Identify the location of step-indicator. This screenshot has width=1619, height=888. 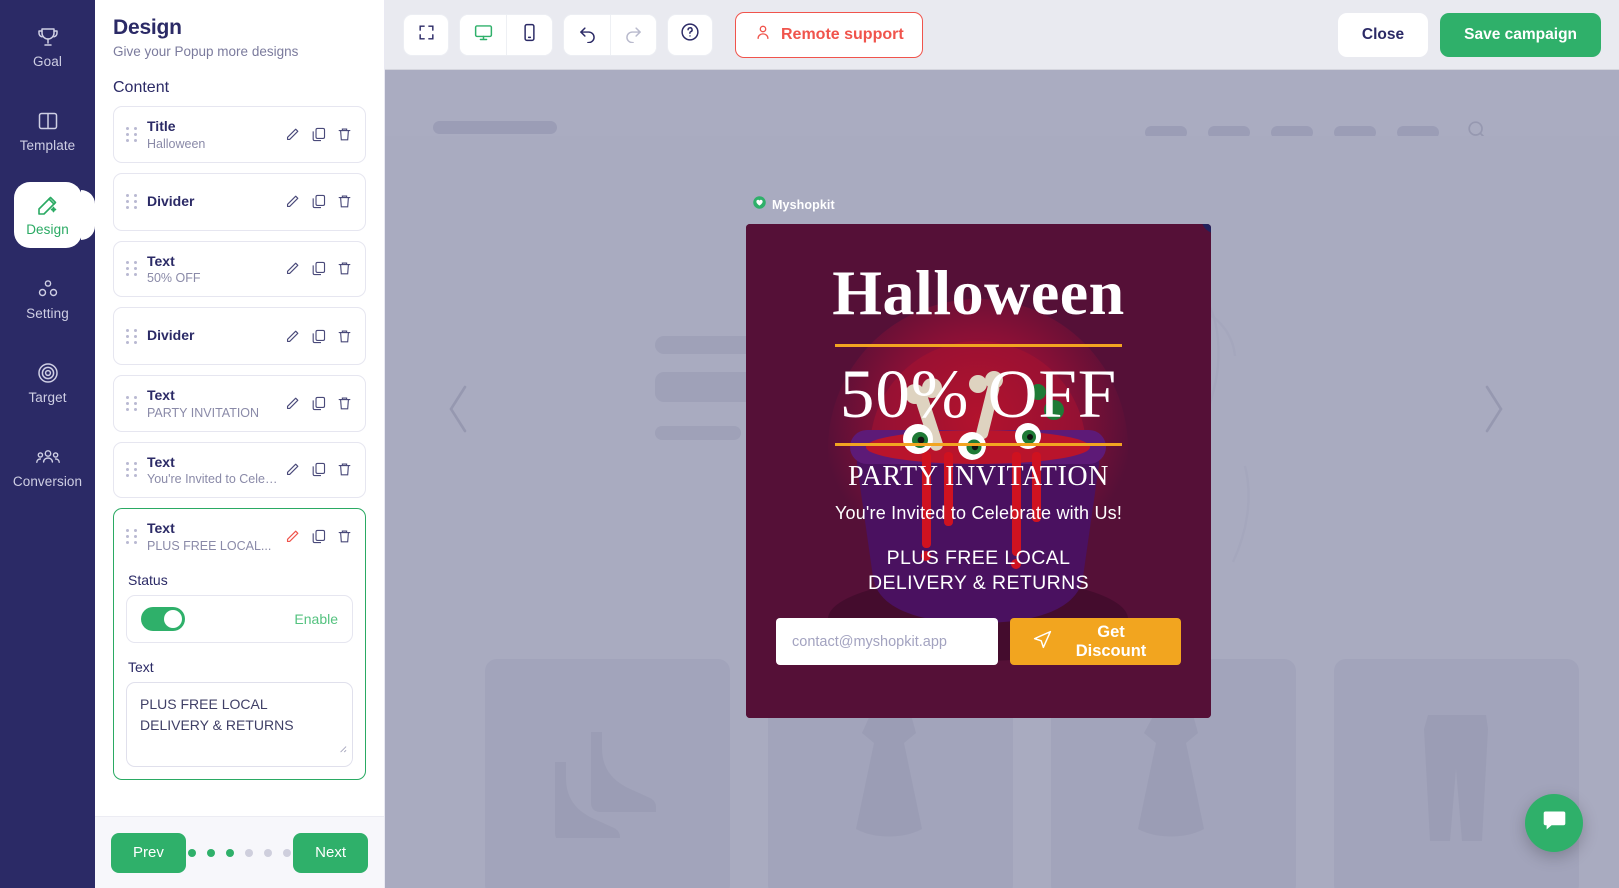
(239, 852).